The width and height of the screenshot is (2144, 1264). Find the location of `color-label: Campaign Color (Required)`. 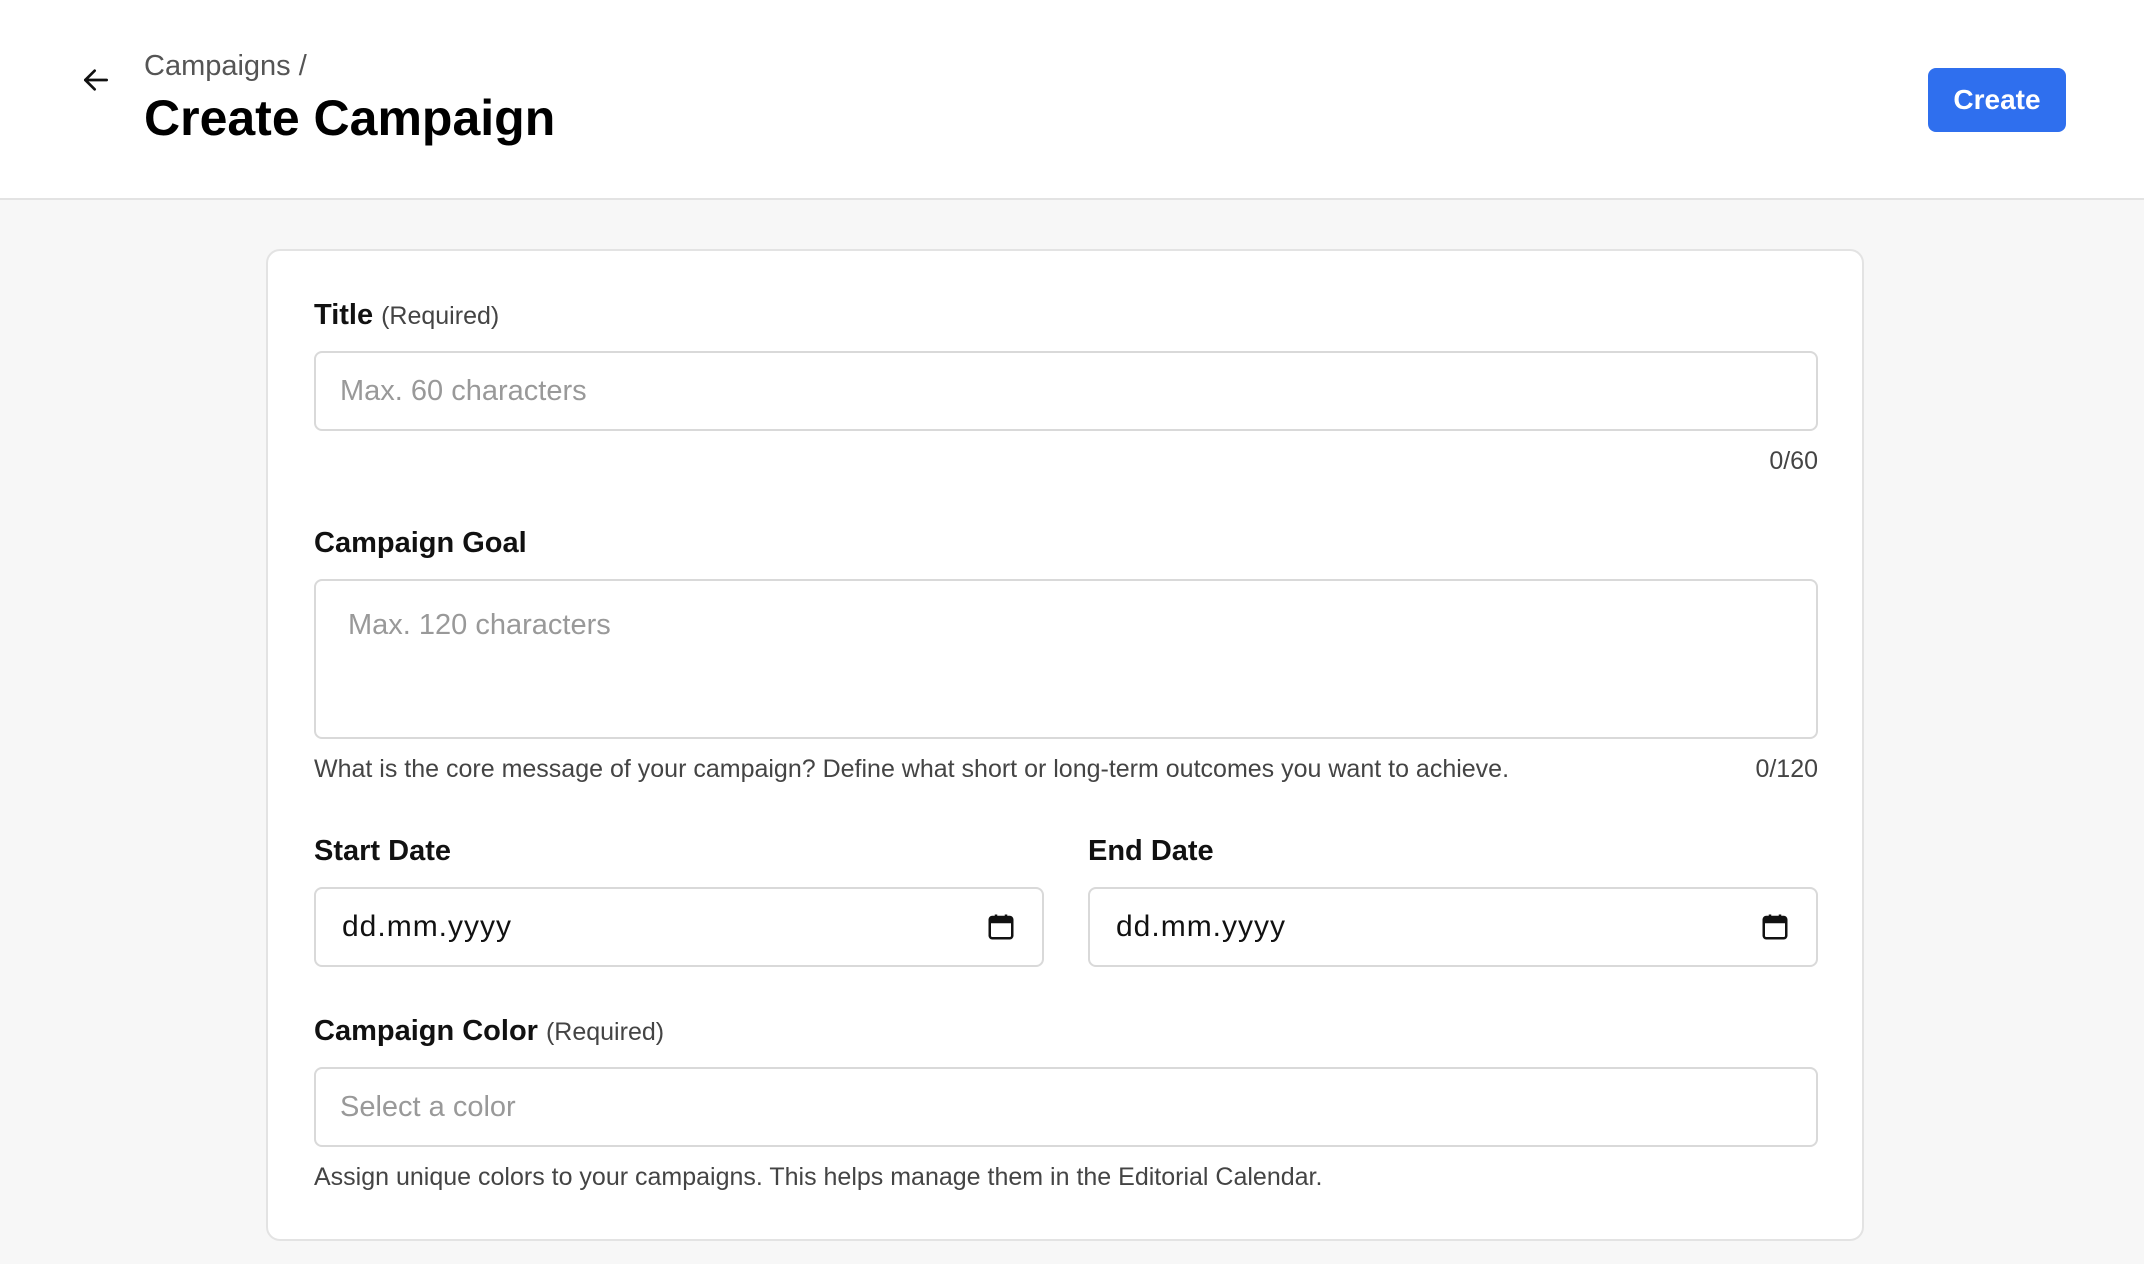

color-label: Campaign Color (Required) is located at coordinates (489, 1031).